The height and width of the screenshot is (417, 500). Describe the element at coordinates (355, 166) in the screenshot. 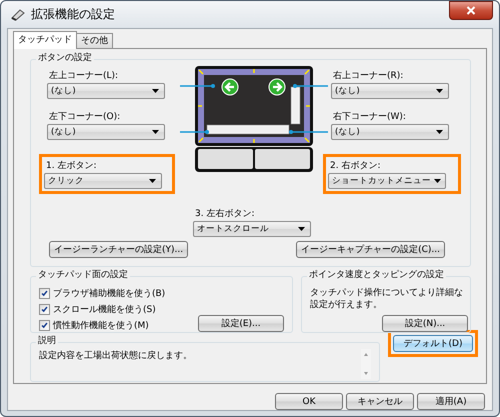

I see `dropdown-label: 2. 右ボタン:` at that location.